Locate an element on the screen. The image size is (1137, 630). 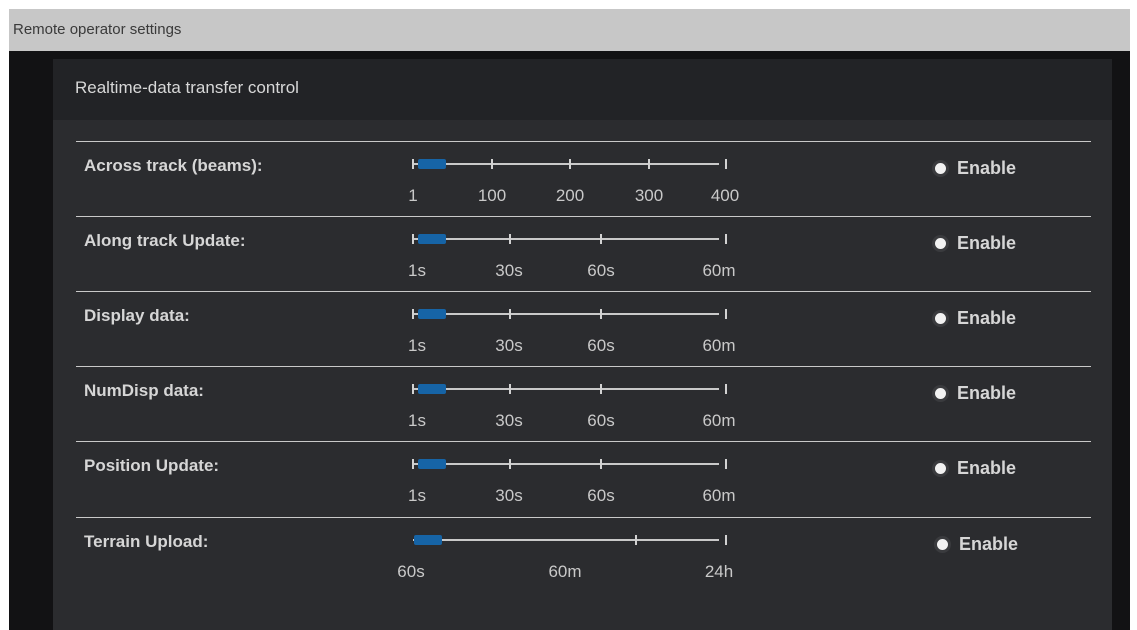
along-track-update-slider: 1s 30s 60s 60m is located at coordinates (570, 256).